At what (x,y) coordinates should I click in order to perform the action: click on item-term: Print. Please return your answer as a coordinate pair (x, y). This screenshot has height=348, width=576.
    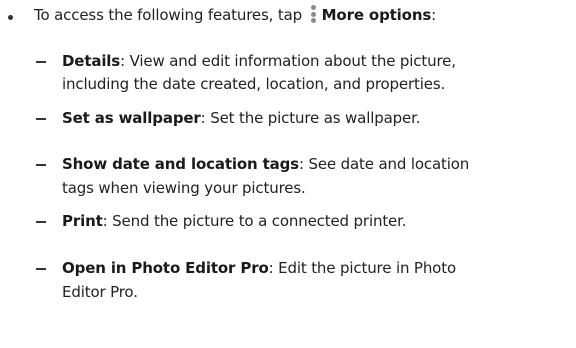
    Looking at the image, I should click on (82, 221).